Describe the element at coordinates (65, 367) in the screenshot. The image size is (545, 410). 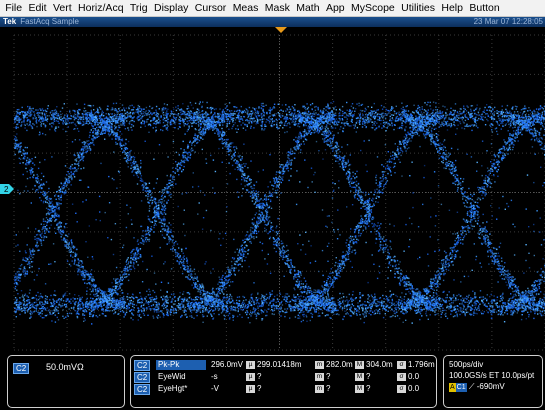
I see `channel-scale: 50.0mVΩ` at that location.